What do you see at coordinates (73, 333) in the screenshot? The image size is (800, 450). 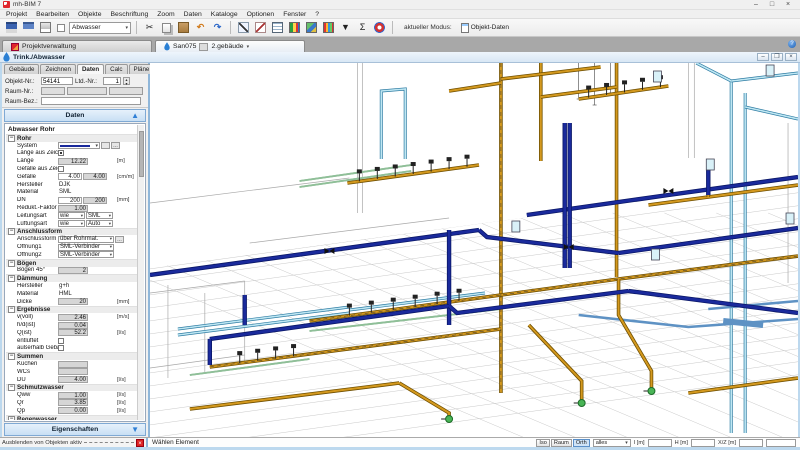 I see `grid-value-field: 52.2` at bounding box center [73, 333].